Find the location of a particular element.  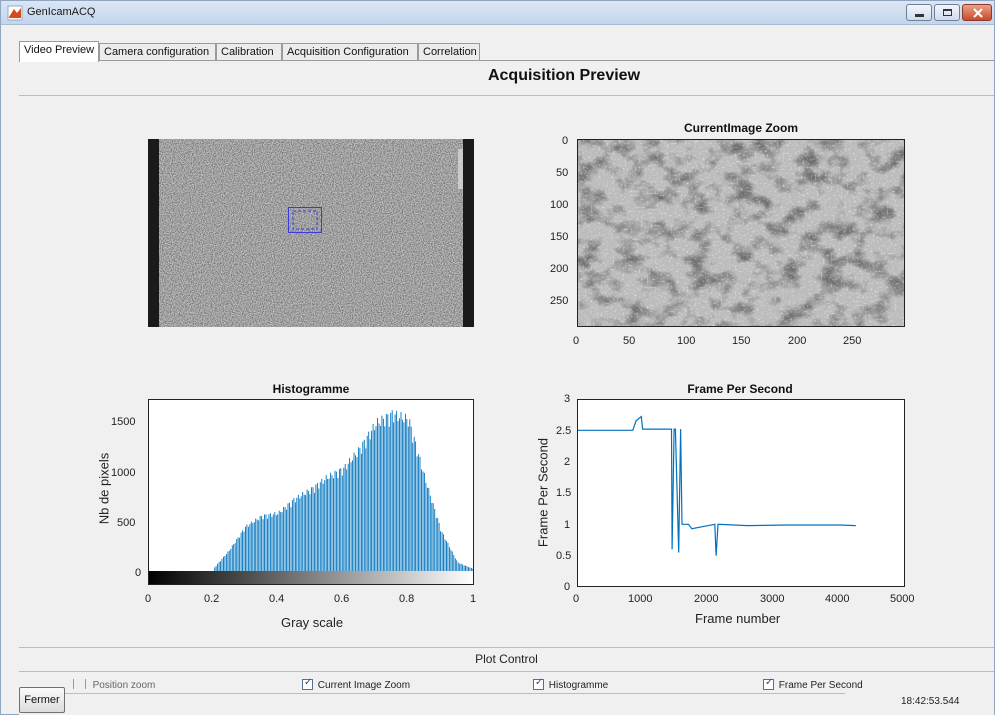

histogram-title: Histogramme is located at coordinates (311, 389).